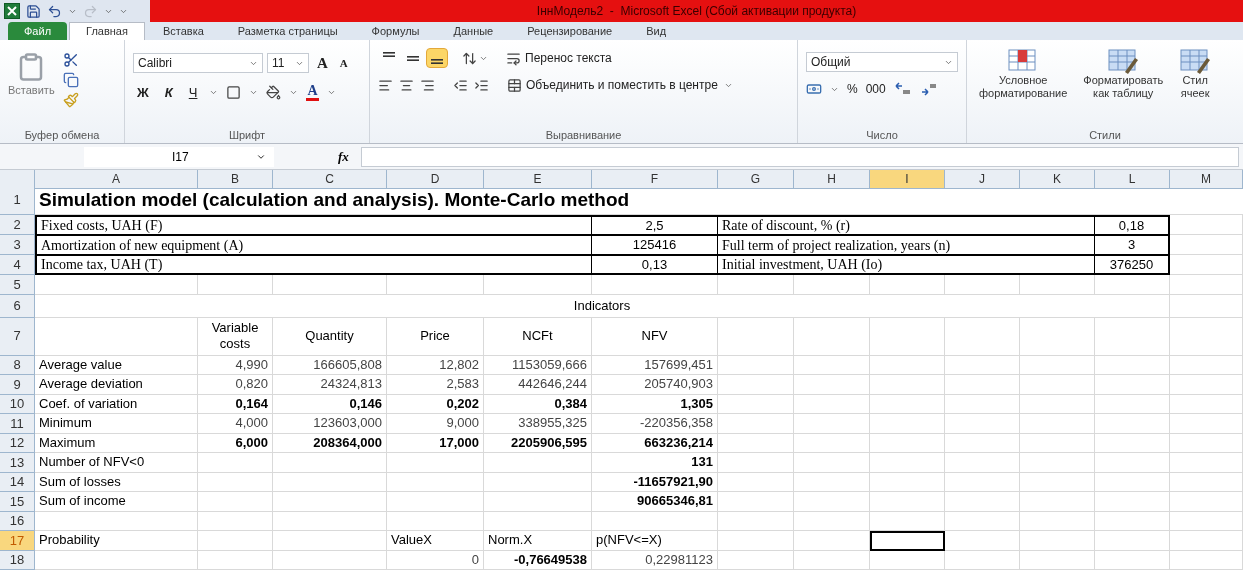 This screenshot has height=578, width=1243. Describe the element at coordinates (655, 560) in the screenshot. I see `table-cell: 0,22981123` at that location.